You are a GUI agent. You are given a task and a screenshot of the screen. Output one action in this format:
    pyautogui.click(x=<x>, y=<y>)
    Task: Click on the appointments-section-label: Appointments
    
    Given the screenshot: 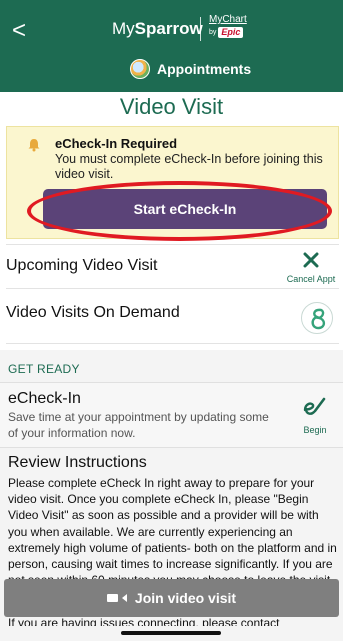 What is the action you would take?
    pyautogui.click(x=190, y=69)
    